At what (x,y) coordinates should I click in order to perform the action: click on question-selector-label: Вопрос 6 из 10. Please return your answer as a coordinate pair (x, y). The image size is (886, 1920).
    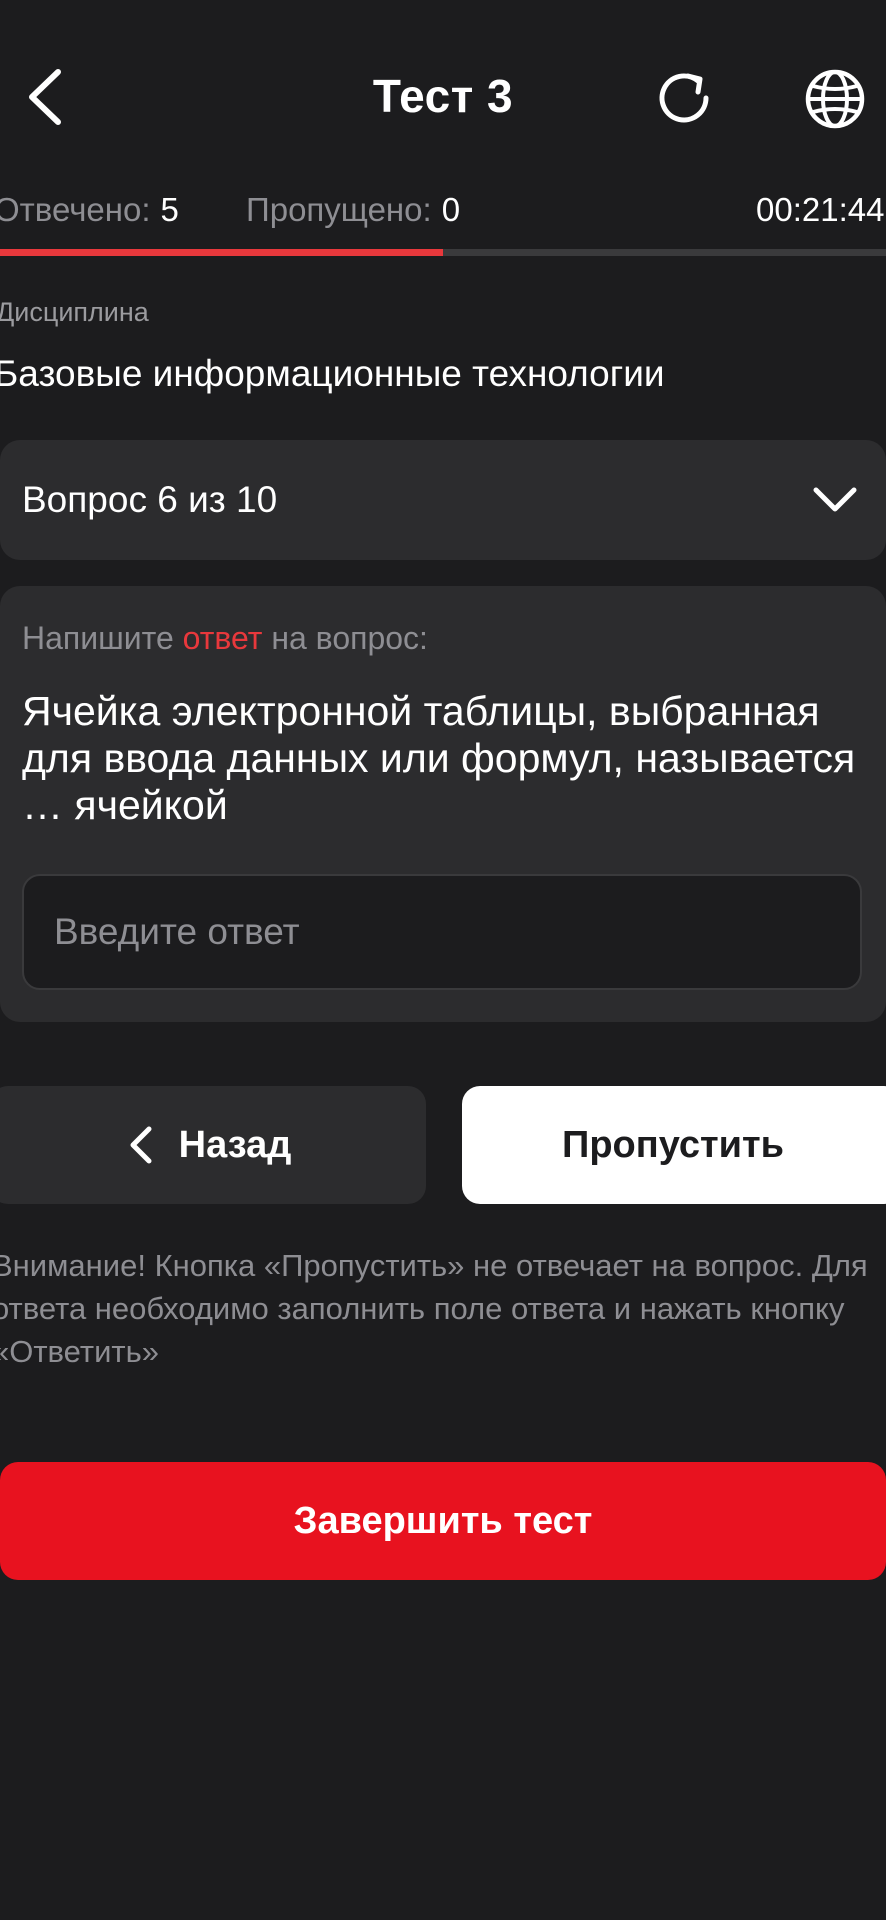
    Looking at the image, I should click on (150, 499).